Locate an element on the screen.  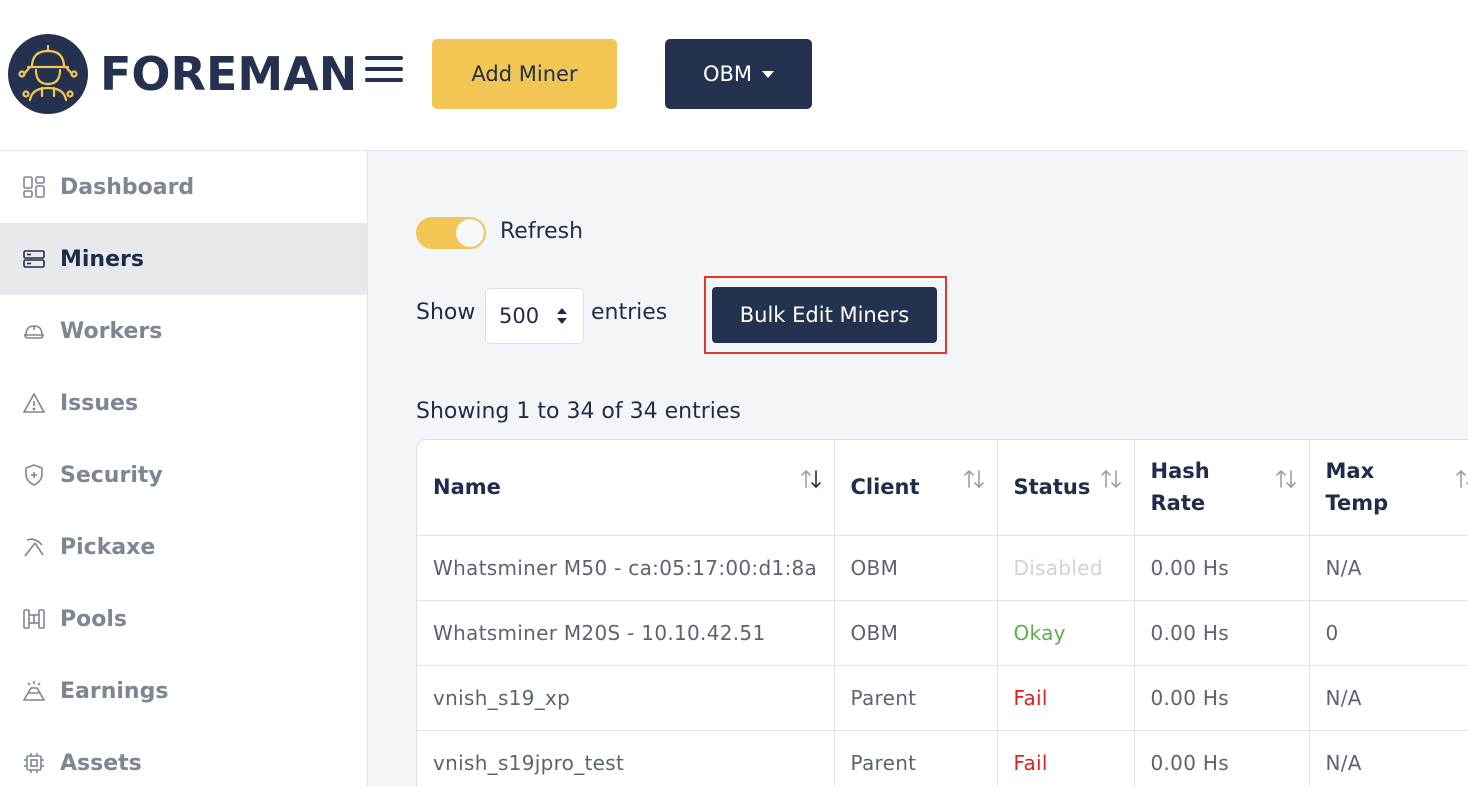
sidebar-item-label: Pools is located at coordinates (93, 619).